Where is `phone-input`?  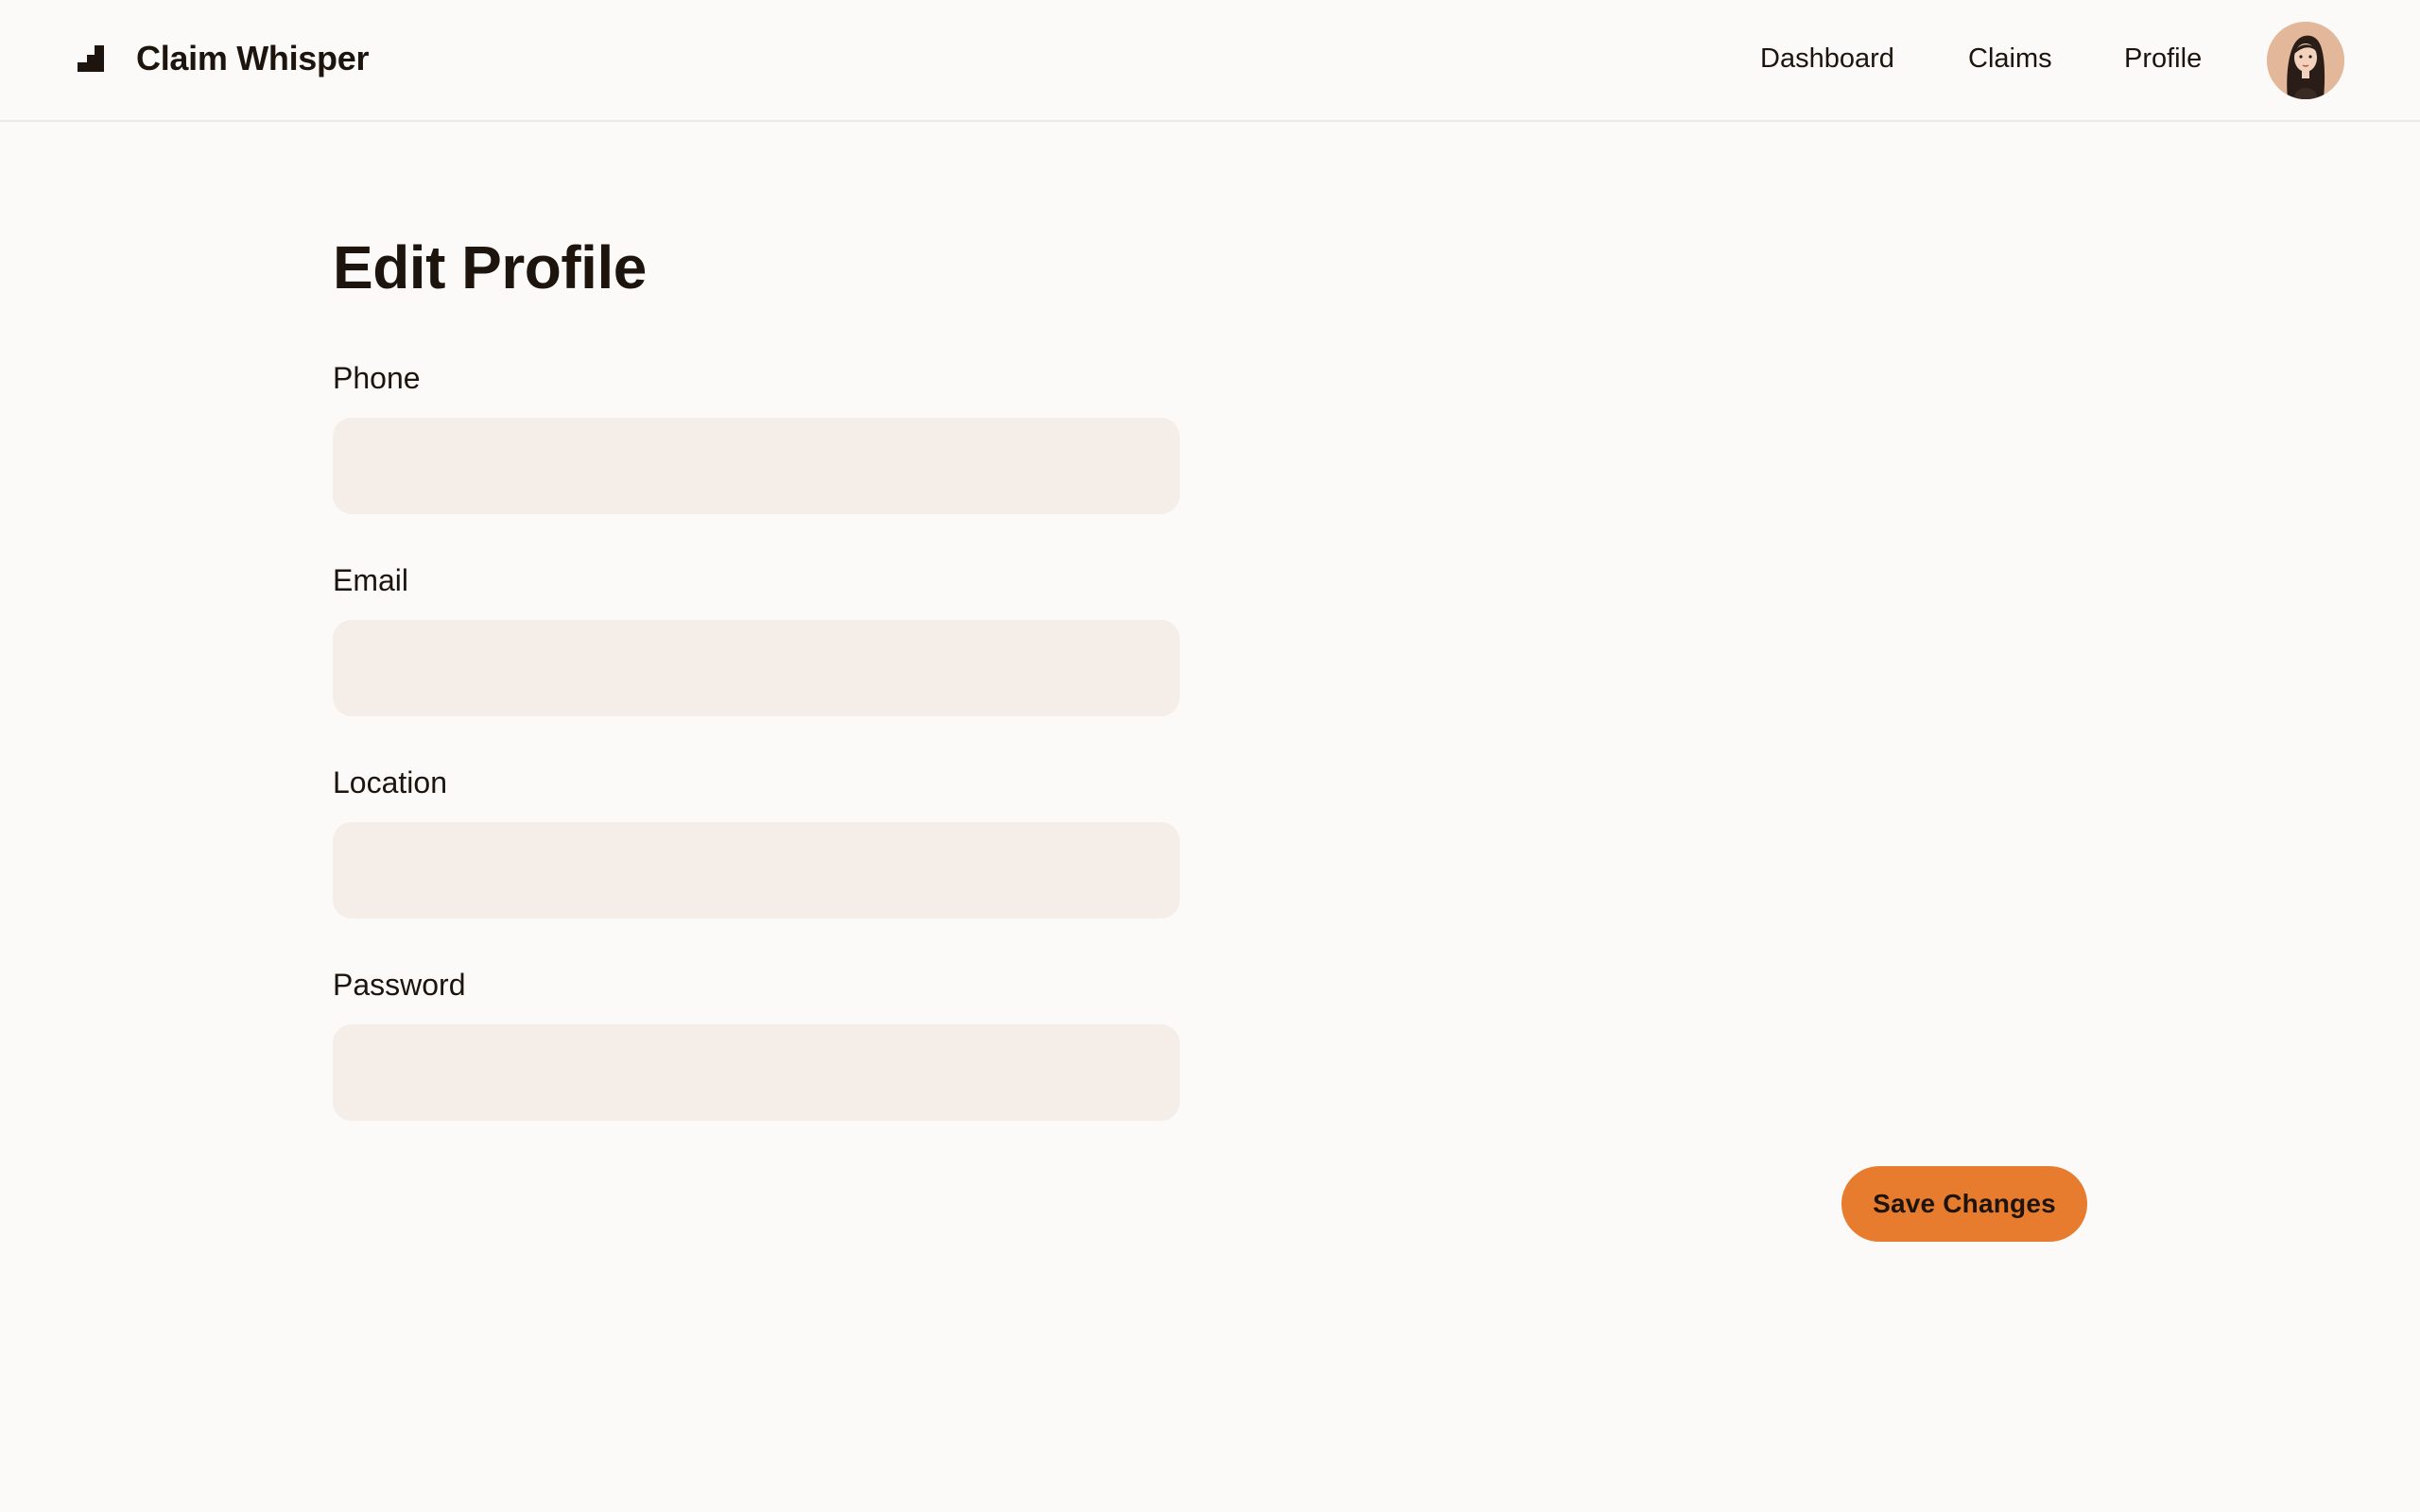 phone-input is located at coordinates (756, 466).